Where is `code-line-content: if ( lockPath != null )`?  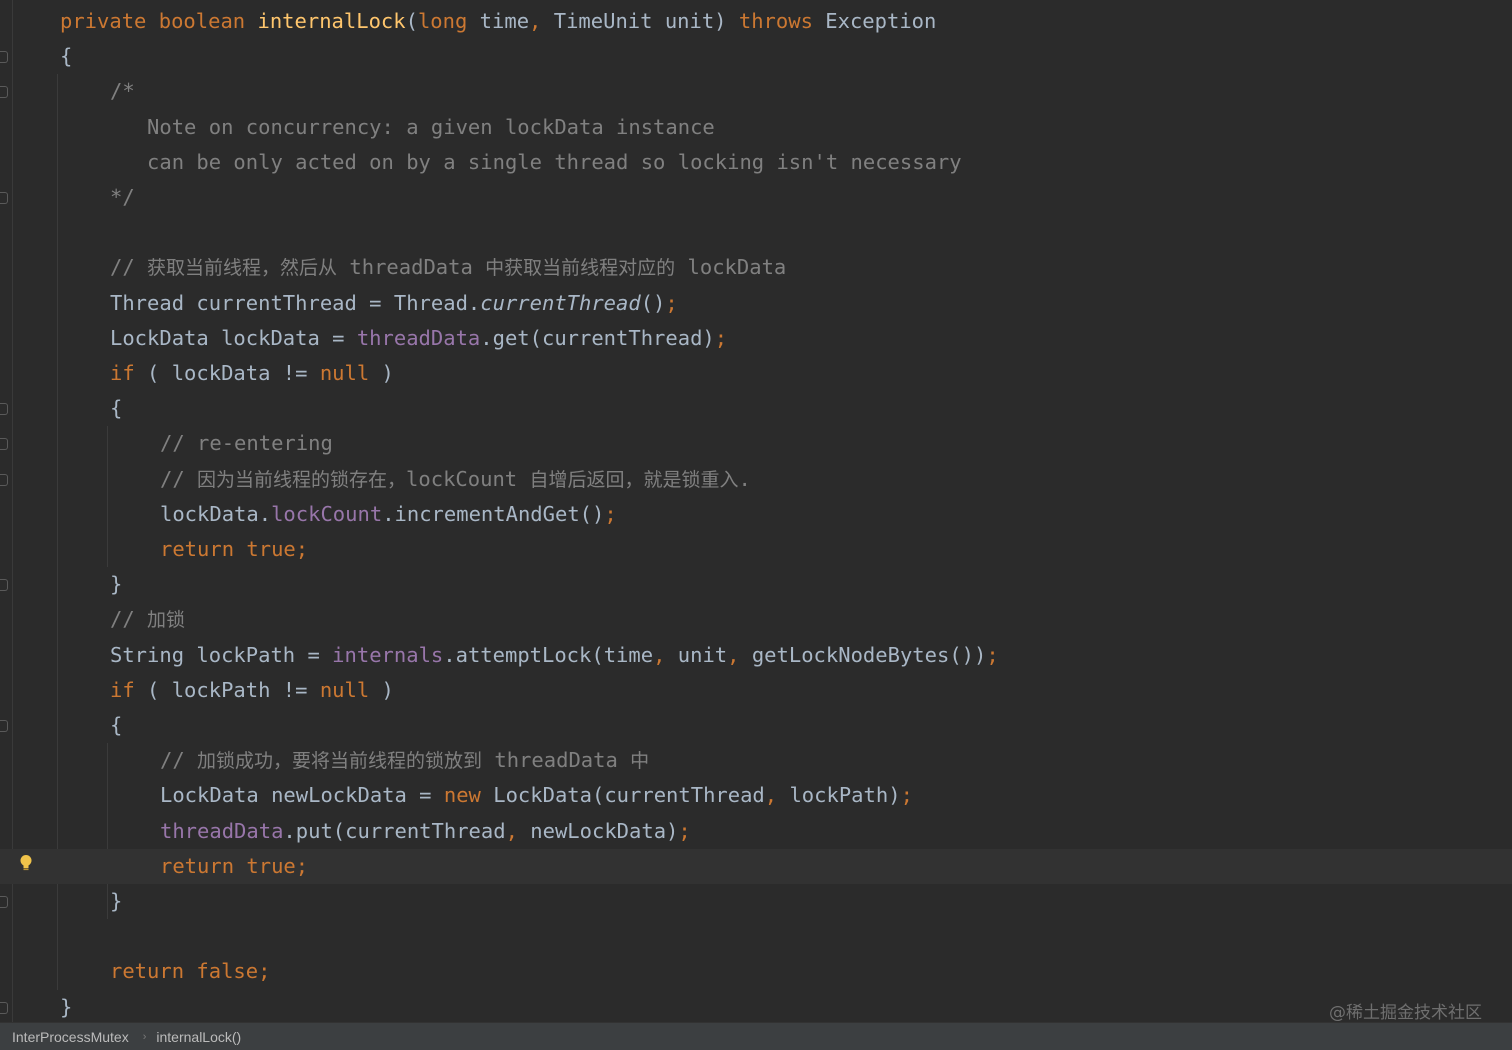
code-line-content: if ( lockPath != null ) is located at coordinates (252, 690).